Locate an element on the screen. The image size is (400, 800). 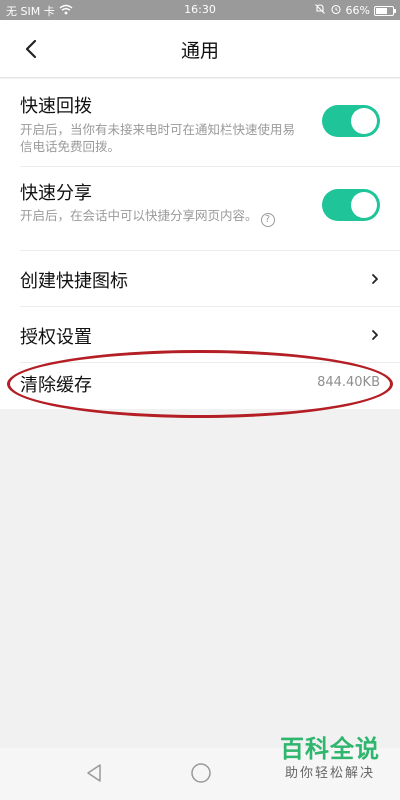
watermark-sub: 助你轻松解决 is located at coordinates (329, 773).